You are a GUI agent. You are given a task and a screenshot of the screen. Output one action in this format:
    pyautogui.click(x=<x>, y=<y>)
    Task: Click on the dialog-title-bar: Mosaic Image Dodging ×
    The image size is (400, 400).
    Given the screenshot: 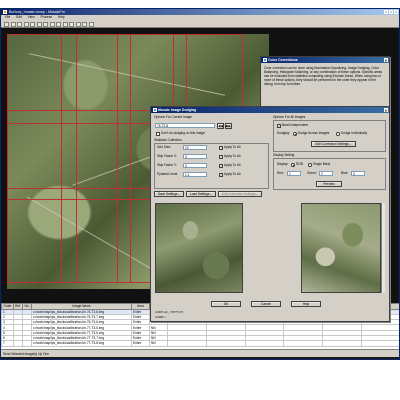 What is the action you would take?
    pyautogui.click(x=270, y=110)
    